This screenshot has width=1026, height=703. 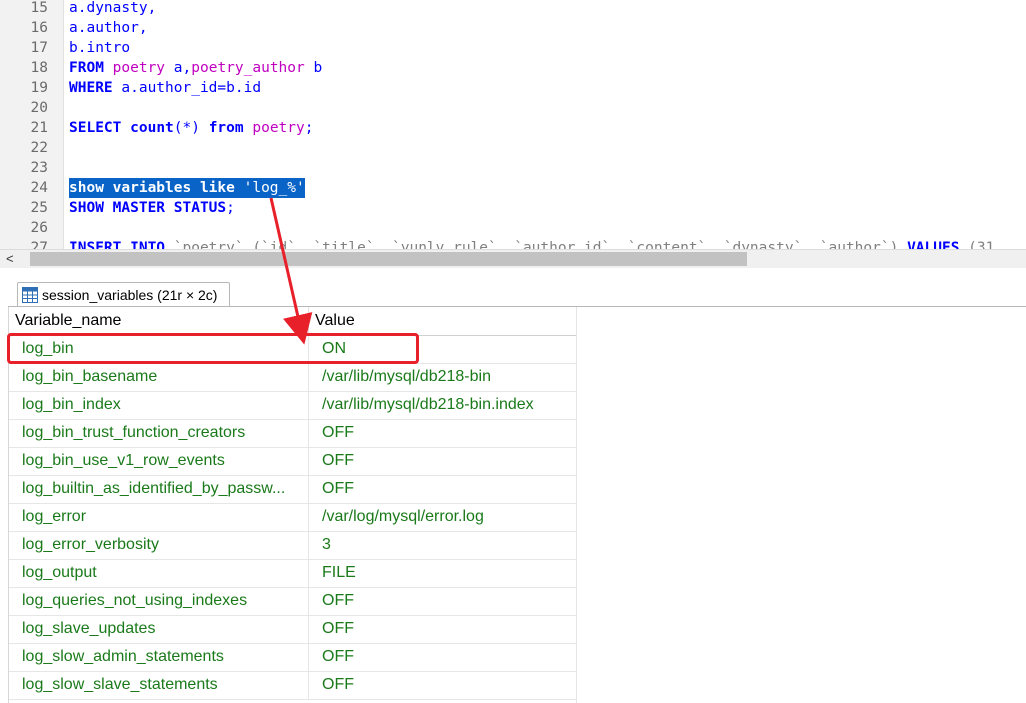 What do you see at coordinates (163, 545) in the screenshot?
I see `cell-variable-name: log_error_verbosity` at bounding box center [163, 545].